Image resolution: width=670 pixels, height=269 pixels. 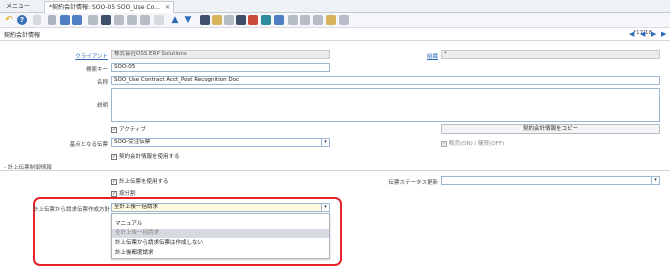 I want to click on customize-icon, so click(x=305, y=20).